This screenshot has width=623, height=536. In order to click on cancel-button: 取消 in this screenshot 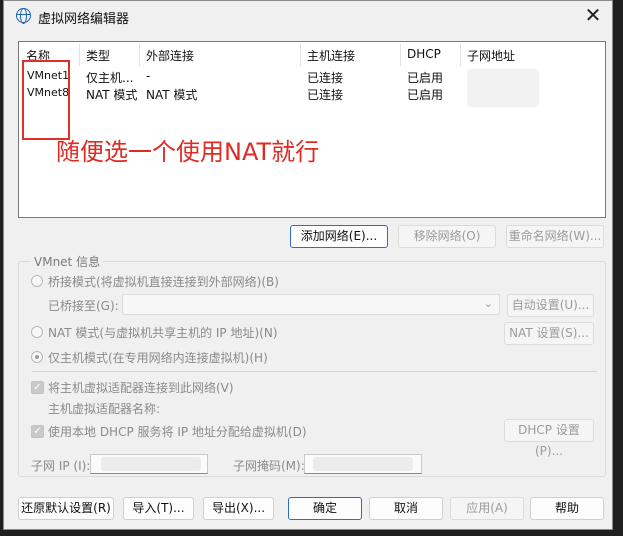, I will do `click(406, 508)`.